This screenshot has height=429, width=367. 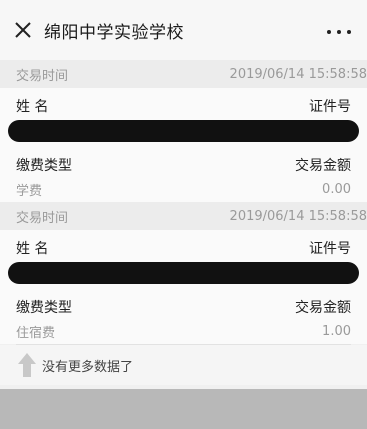 I want to click on close-icon, so click(x=23, y=30).